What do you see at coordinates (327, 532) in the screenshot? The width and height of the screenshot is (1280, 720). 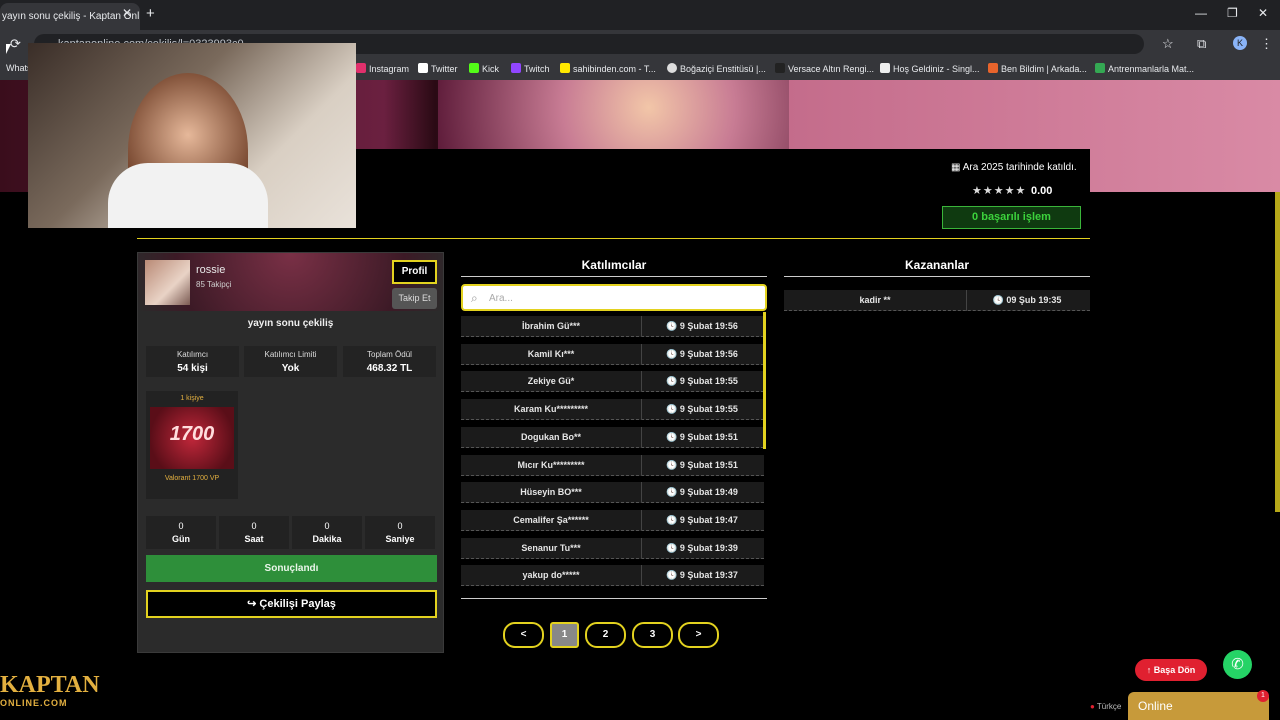 I see `countdown-minutes: 0 Dakika` at bounding box center [327, 532].